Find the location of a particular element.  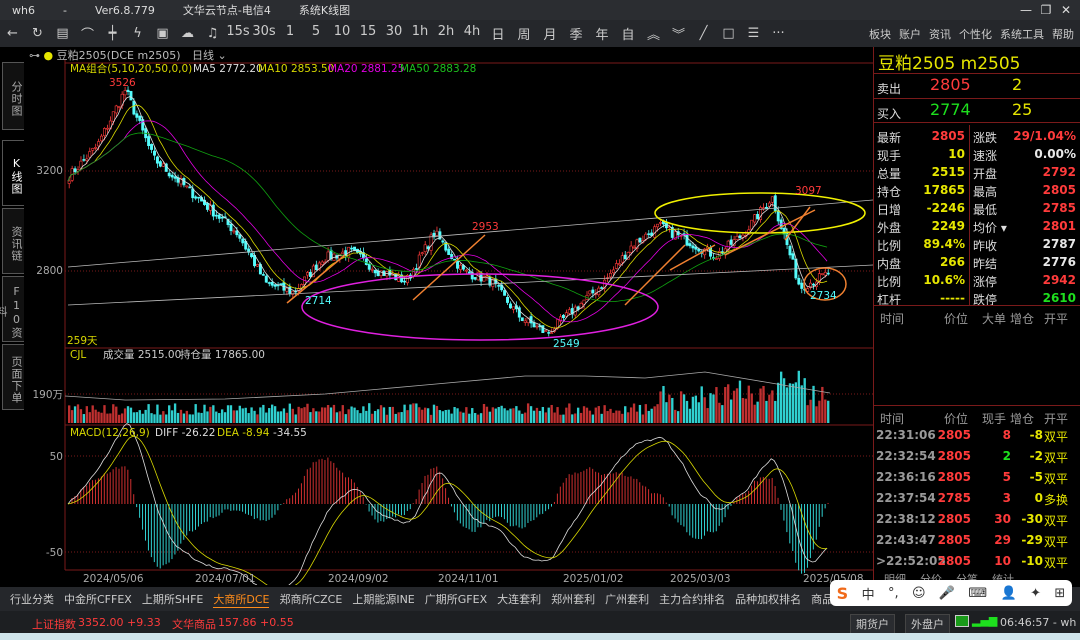

stat-value: 29/1.04% is located at coordinates (1044, 136).